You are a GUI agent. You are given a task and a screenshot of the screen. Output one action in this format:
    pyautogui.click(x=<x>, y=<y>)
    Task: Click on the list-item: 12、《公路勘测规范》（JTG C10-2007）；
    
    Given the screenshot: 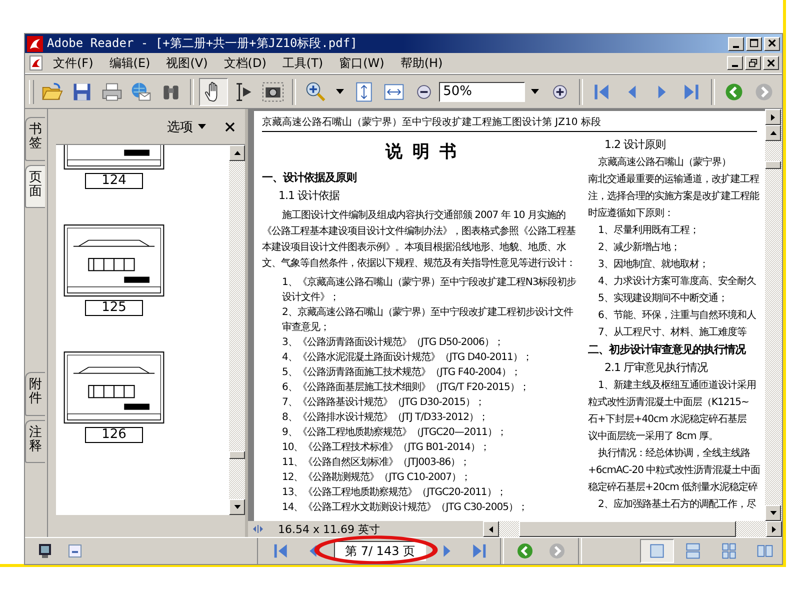 What is the action you would take?
    pyautogui.click(x=376, y=477)
    